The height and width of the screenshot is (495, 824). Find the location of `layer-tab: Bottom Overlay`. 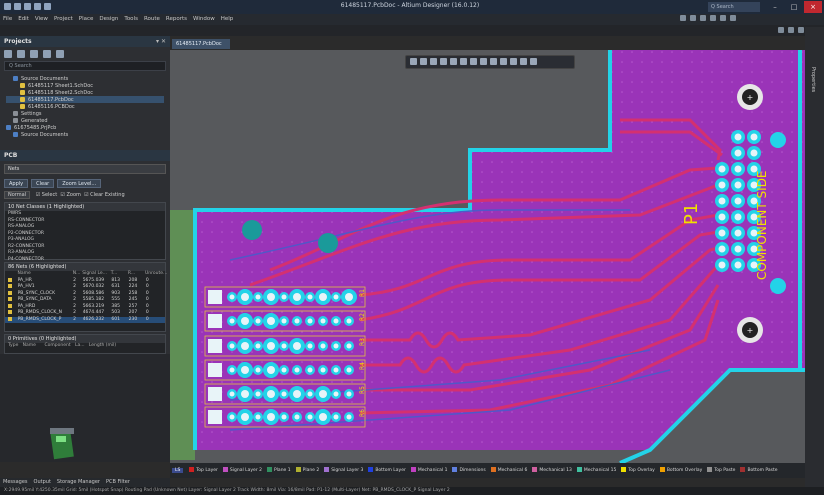

layer-tab: Bottom Overlay is located at coordinates (680, 470).